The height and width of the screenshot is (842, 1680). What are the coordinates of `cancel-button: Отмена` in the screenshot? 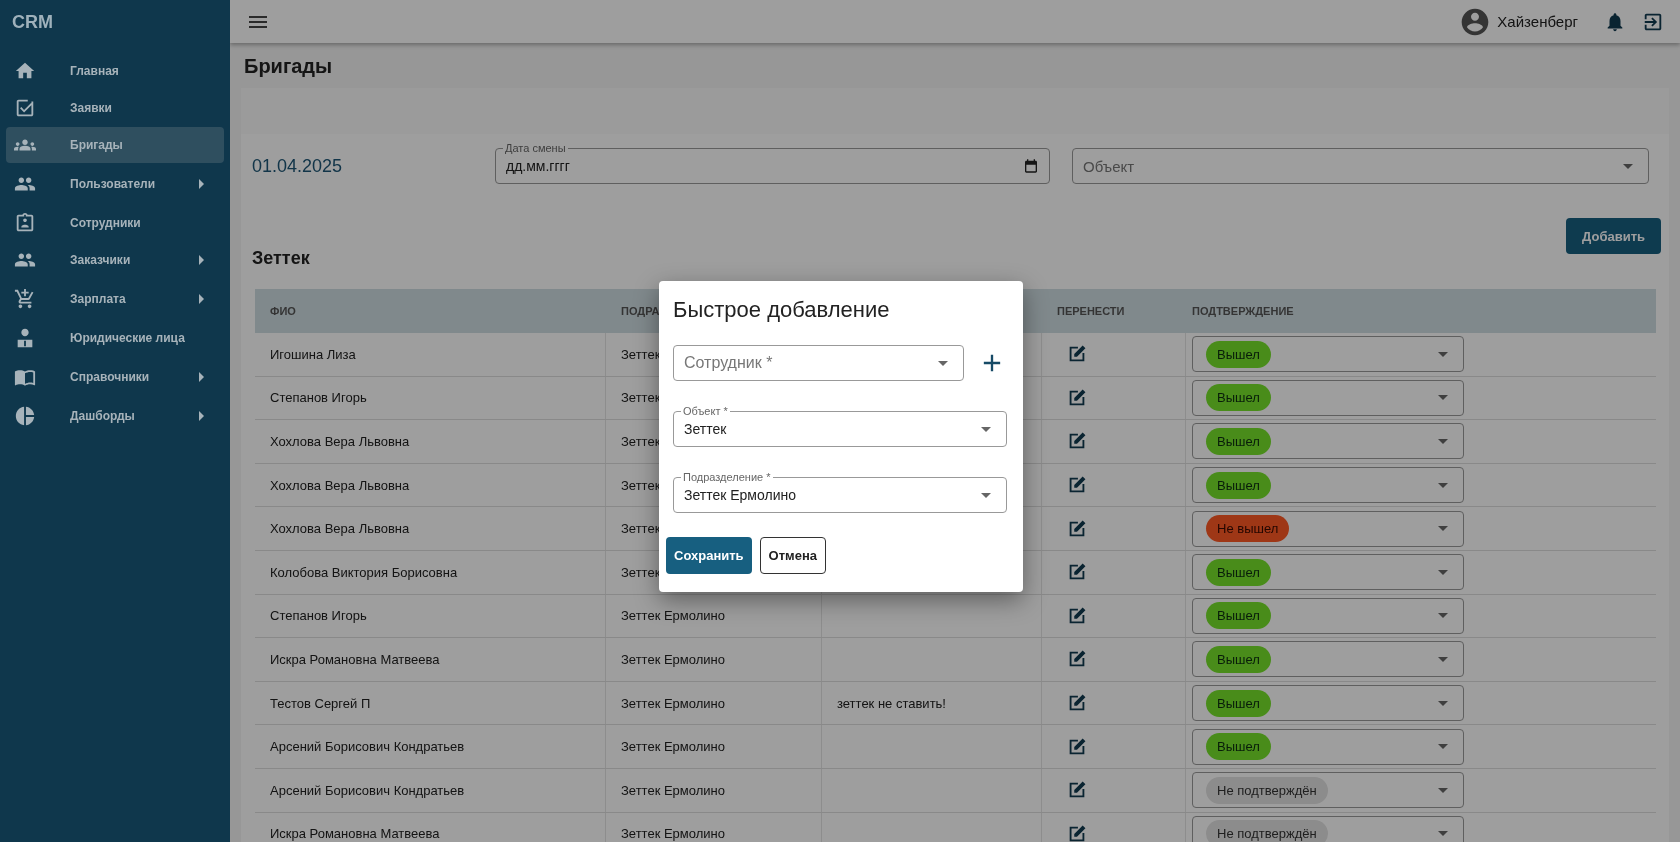 It's located at (793, 555).